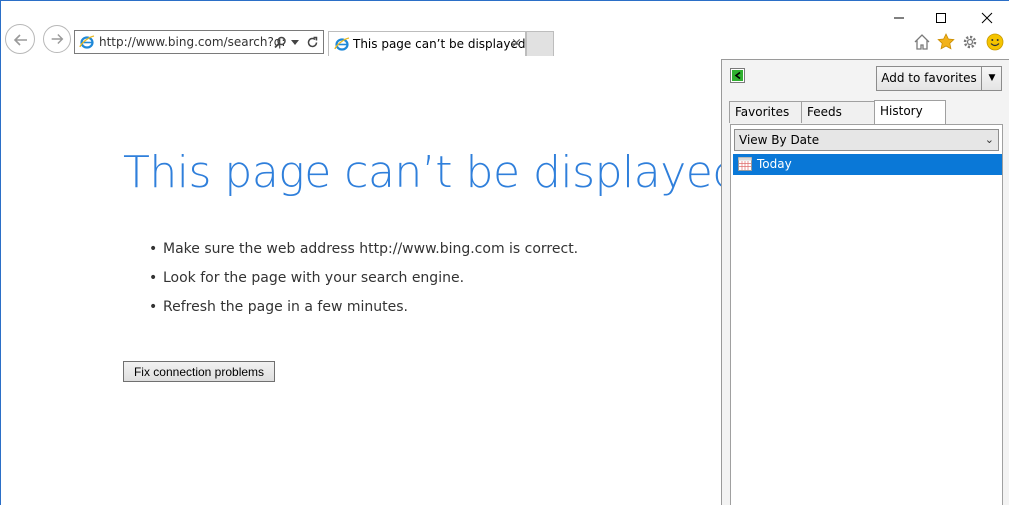  What do you see at coordinates (995, 42) in the screenshot?
I see `smiley-feedback-icon` at bounding box center [995, 42].